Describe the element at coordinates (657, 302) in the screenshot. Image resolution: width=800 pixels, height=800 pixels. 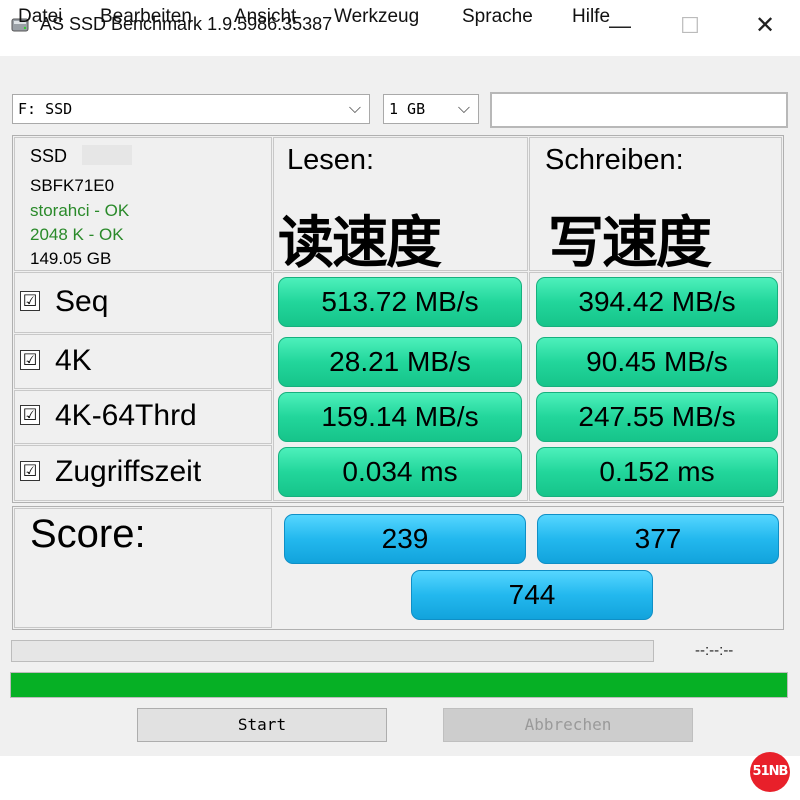
I see `seq-write-value: 394.42 MB/s` at that location.